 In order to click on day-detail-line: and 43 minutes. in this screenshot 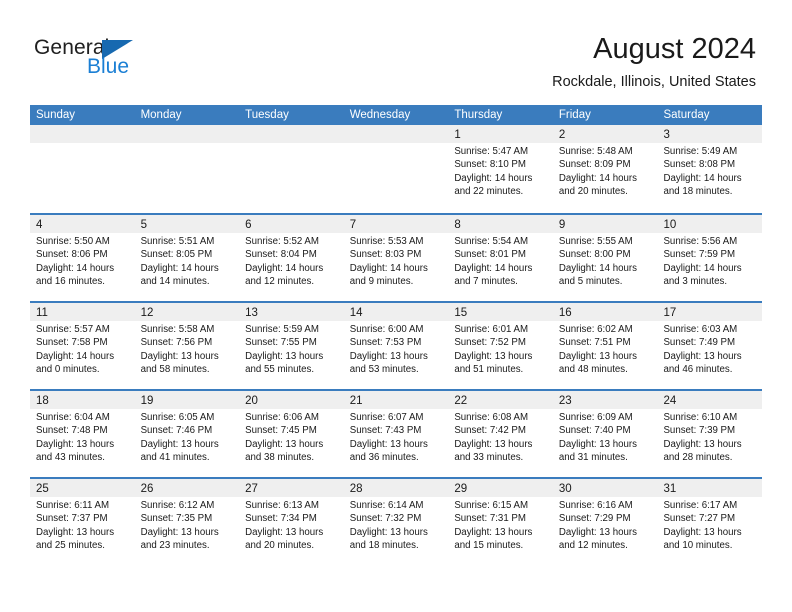, I will do `click(70, 457)`.